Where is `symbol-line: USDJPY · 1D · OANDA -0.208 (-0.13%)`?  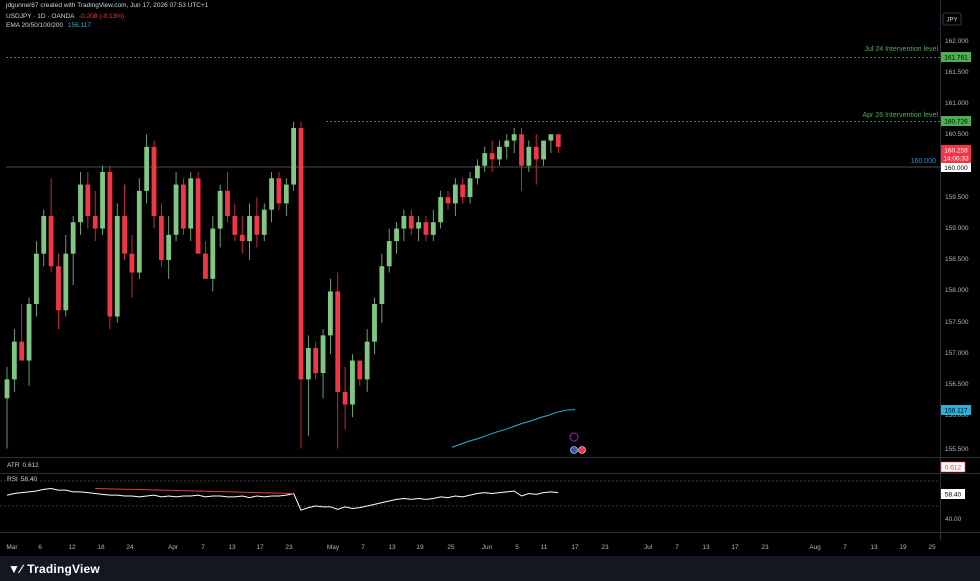 symbol-line: USDJPY · 1D · OANDA -0.208 (-0.13%) is located at coordinates (65, 16).